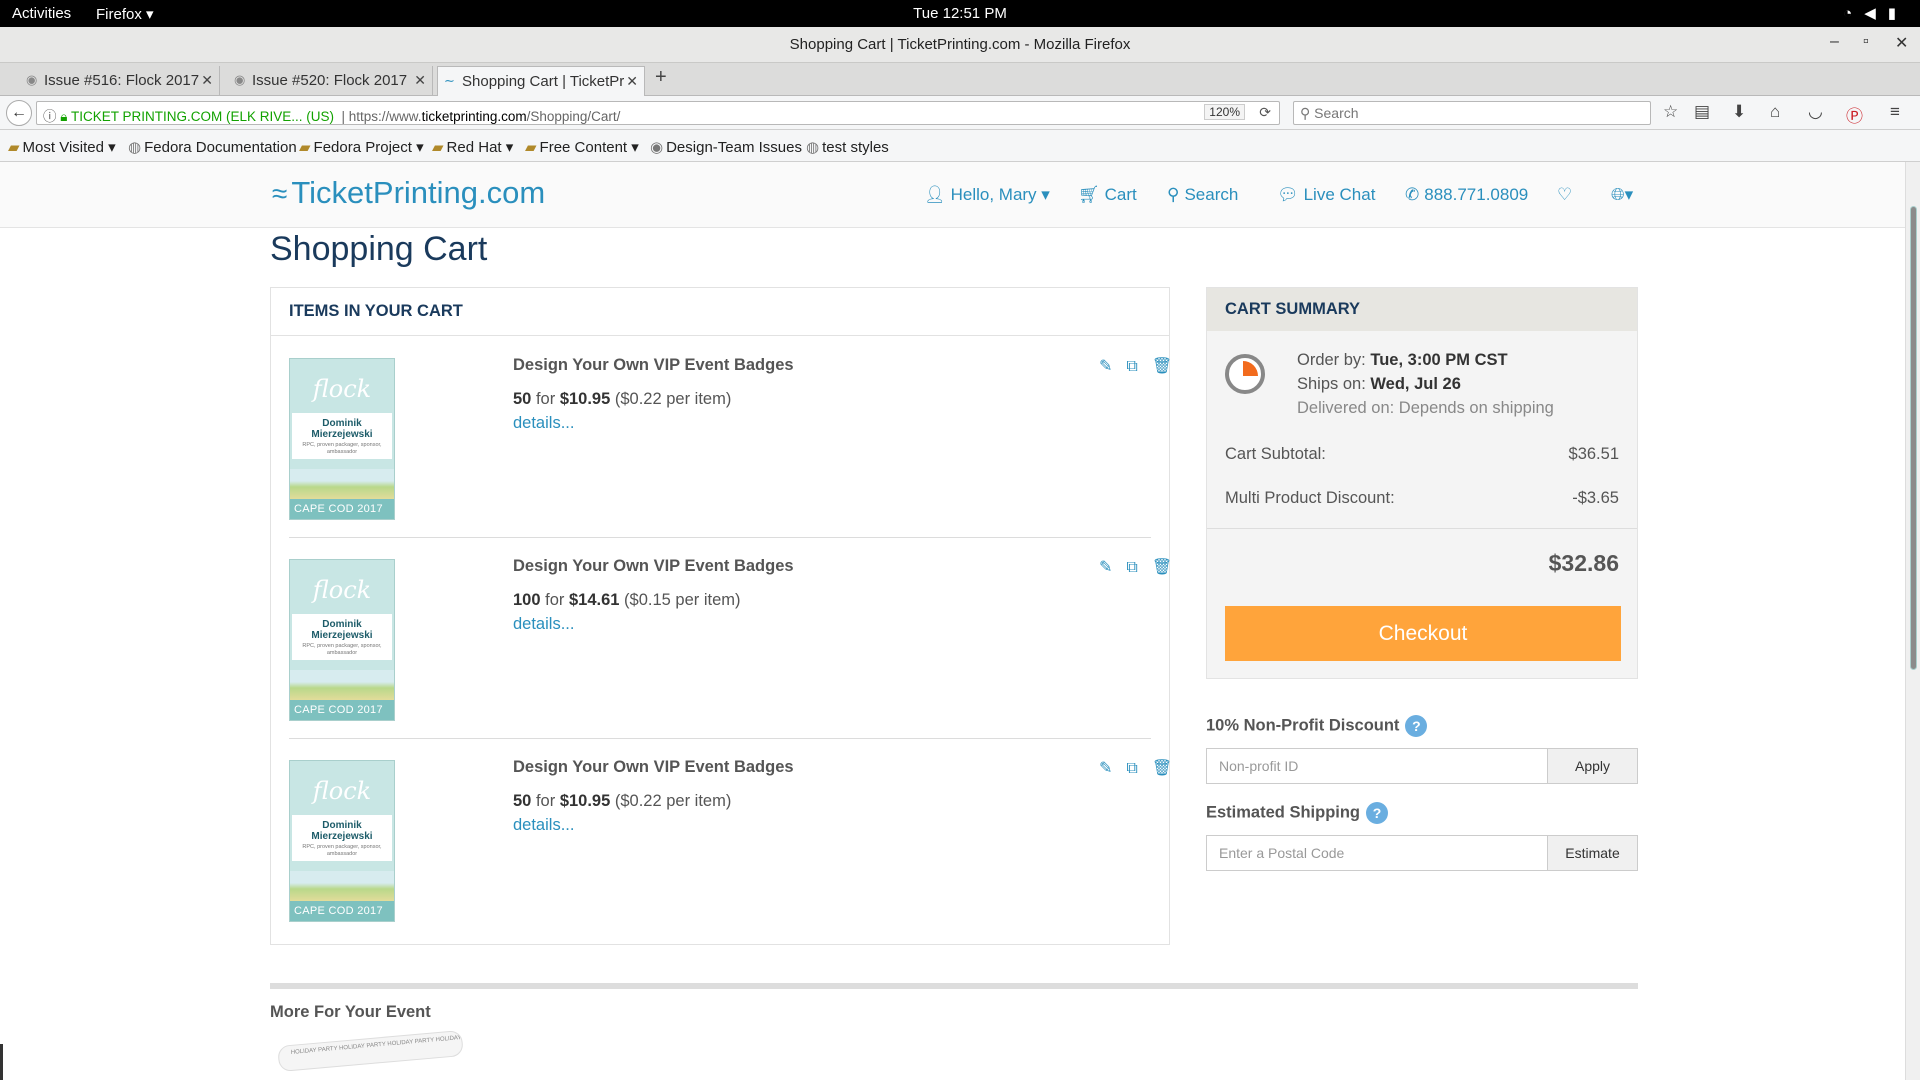 The image size is (1920, 1080). Describe the element at coordinates (541, 81) in the screenshot. I see `tab-shopping-cart: ∼ Shopping Cart | TicketPr ✕` at that location.